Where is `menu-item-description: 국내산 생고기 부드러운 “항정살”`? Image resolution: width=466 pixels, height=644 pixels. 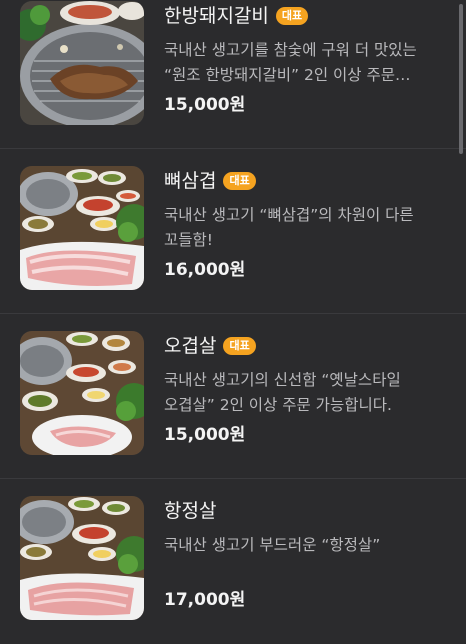
menu-item-description: 국내산 생고기 부드러운 “항정살” is located at coordinates (272, 545).